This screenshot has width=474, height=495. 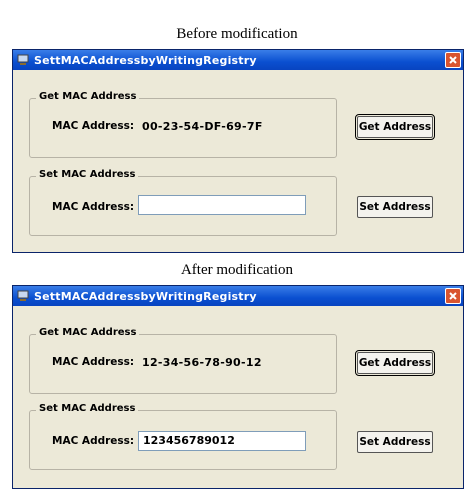 What do you see at coordinates (237, 270) in the screenshot?
I see `after-caption: After modification` at bounding box center [237, 270].